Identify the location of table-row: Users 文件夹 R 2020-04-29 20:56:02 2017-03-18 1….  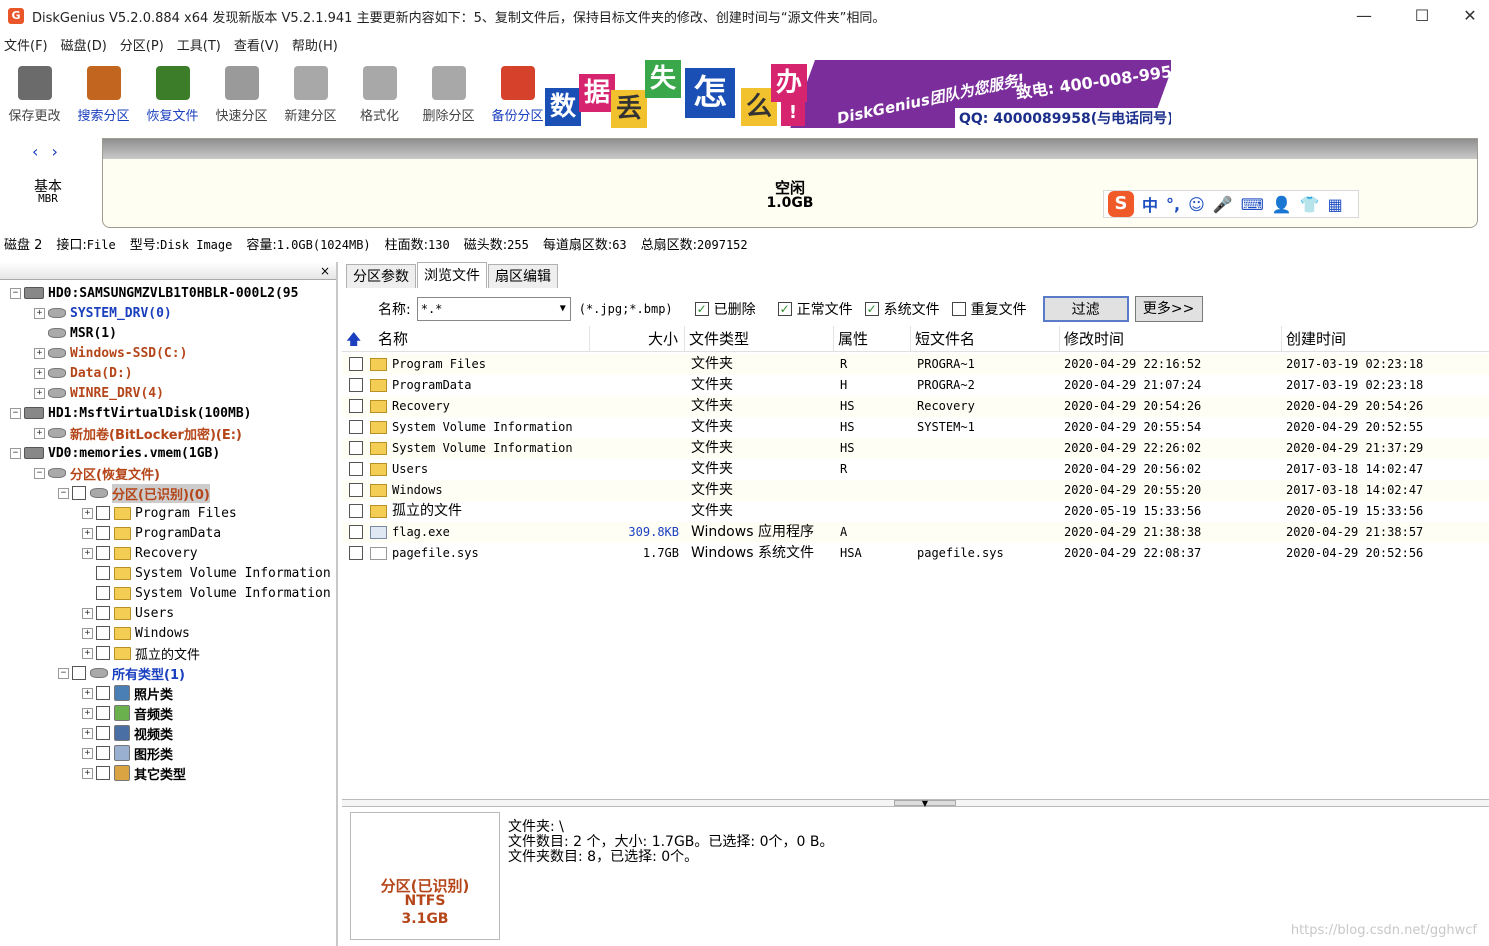
(915, 469).